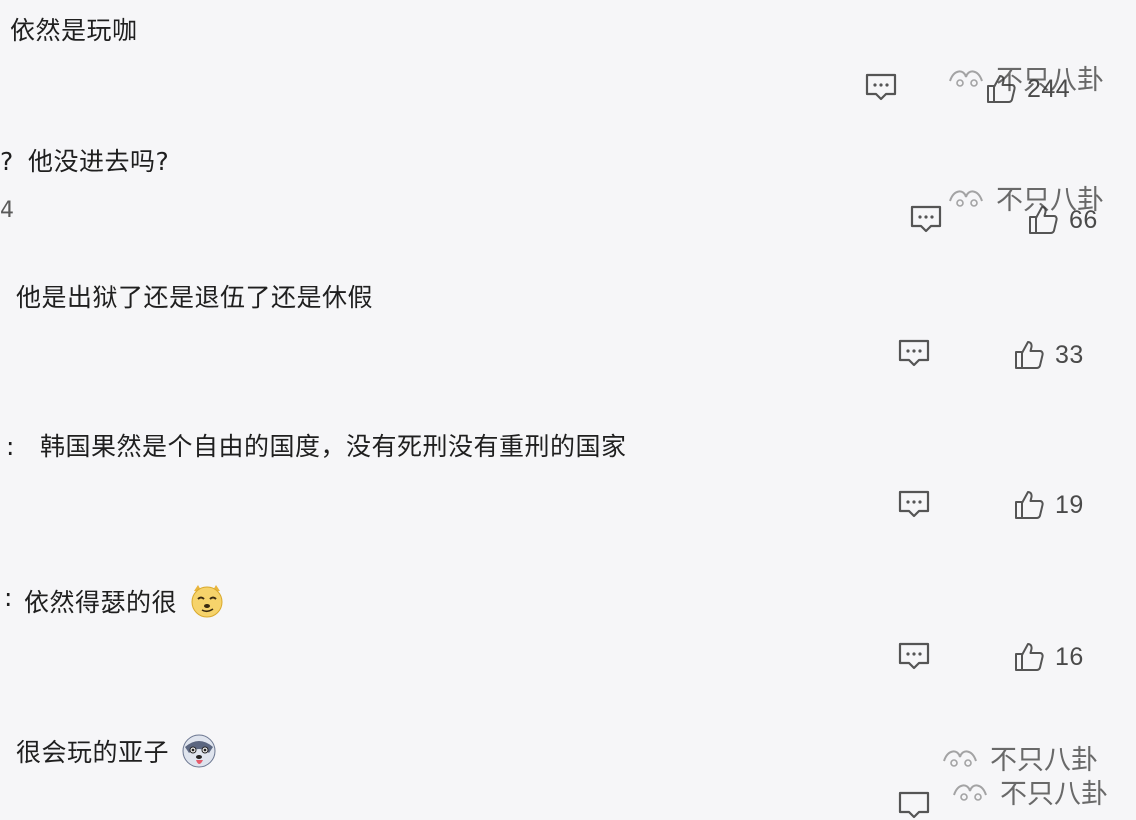 The width and height of the screenshot is (1136, 820). What do you see at coordinates (1048, 505) in the screenshot?
I see `like-button: 19` at bounding box center [1048, 505].